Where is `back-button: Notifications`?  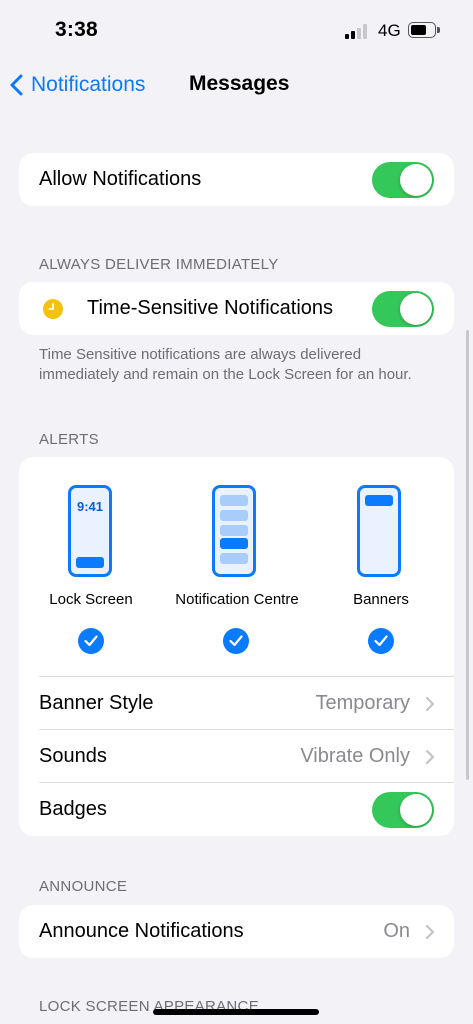
back-button: Notifications is located at coordinates (77, 85).